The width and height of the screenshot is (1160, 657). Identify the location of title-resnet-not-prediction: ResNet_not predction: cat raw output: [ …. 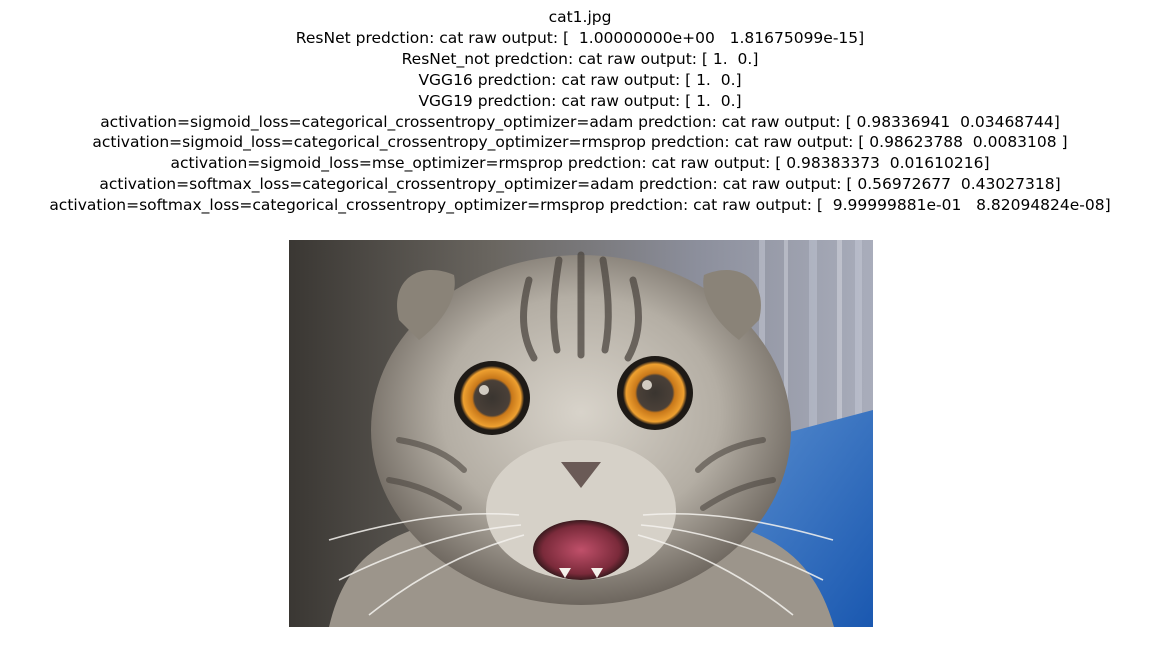
(580, 58).